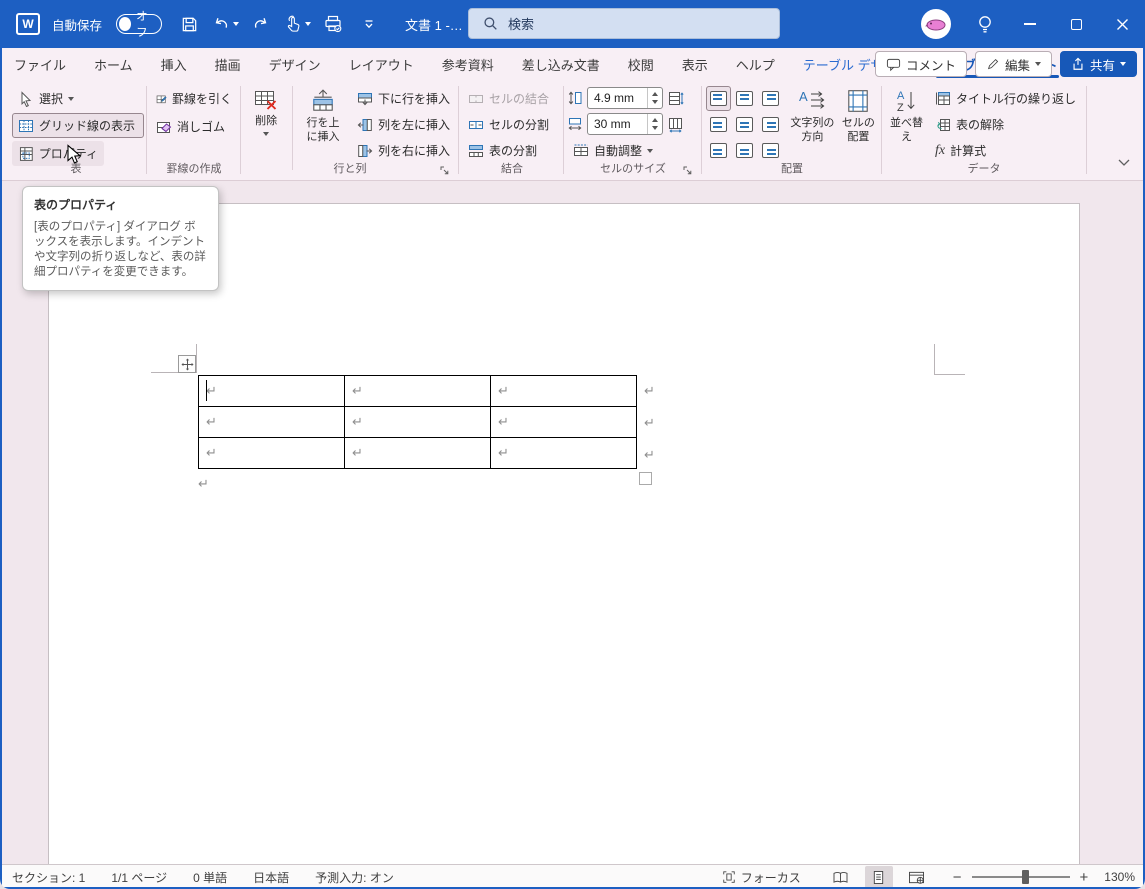 The width and height of the screenshot is (1145, 889). I want to click on tab-layout: レイアウト, so click(381, 64).